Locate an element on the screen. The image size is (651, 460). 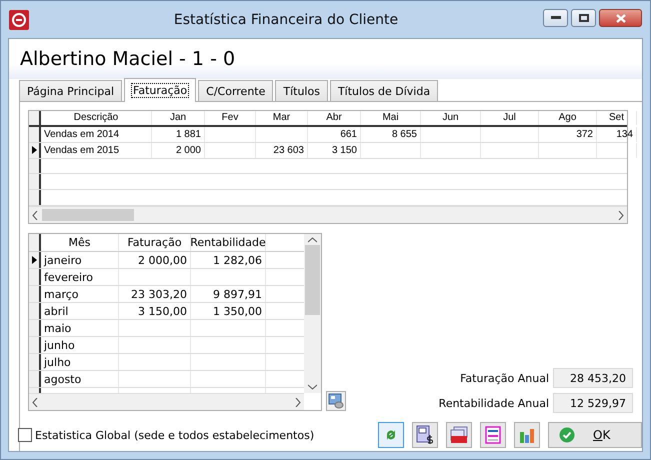
column-header: Ago is located at coordinates (568, 118).